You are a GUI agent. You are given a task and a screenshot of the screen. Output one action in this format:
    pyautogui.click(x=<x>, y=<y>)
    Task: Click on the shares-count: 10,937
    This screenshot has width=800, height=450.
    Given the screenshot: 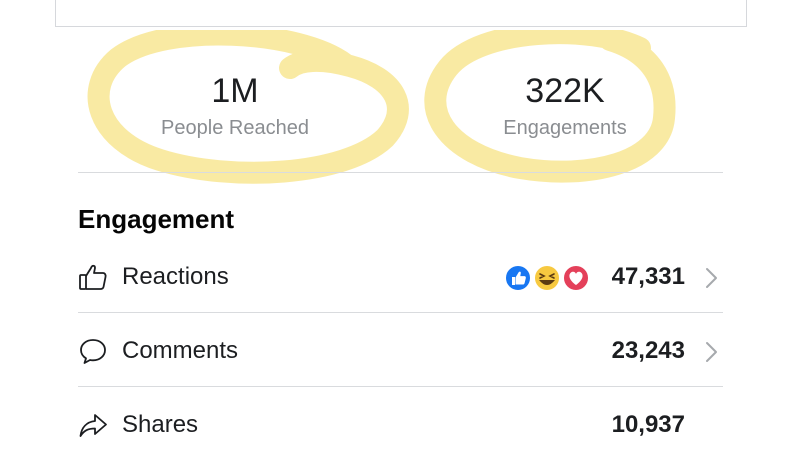 What is the action you would take?
    pyautogui.click(x=648, y=424)
    